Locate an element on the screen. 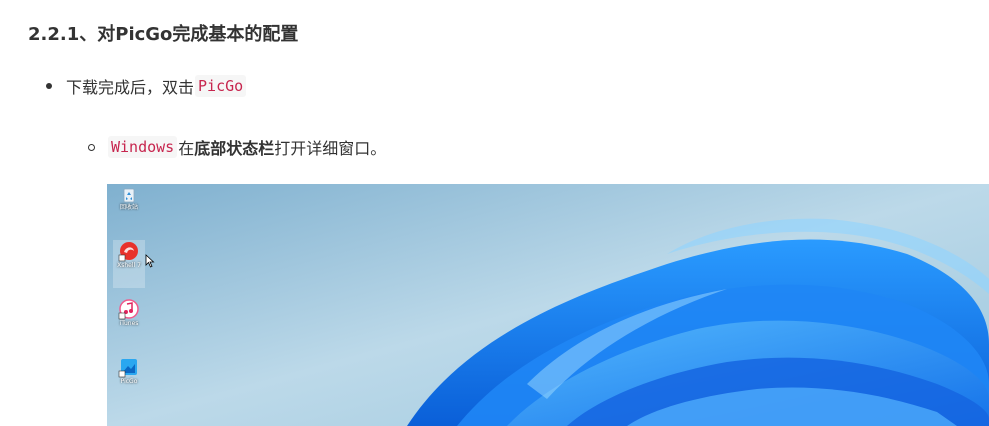 Image resolution: width=989 pixels, height=426 pixels. list-item: 下载完成后，双击 PicGo is located at coordinates (146, 86).